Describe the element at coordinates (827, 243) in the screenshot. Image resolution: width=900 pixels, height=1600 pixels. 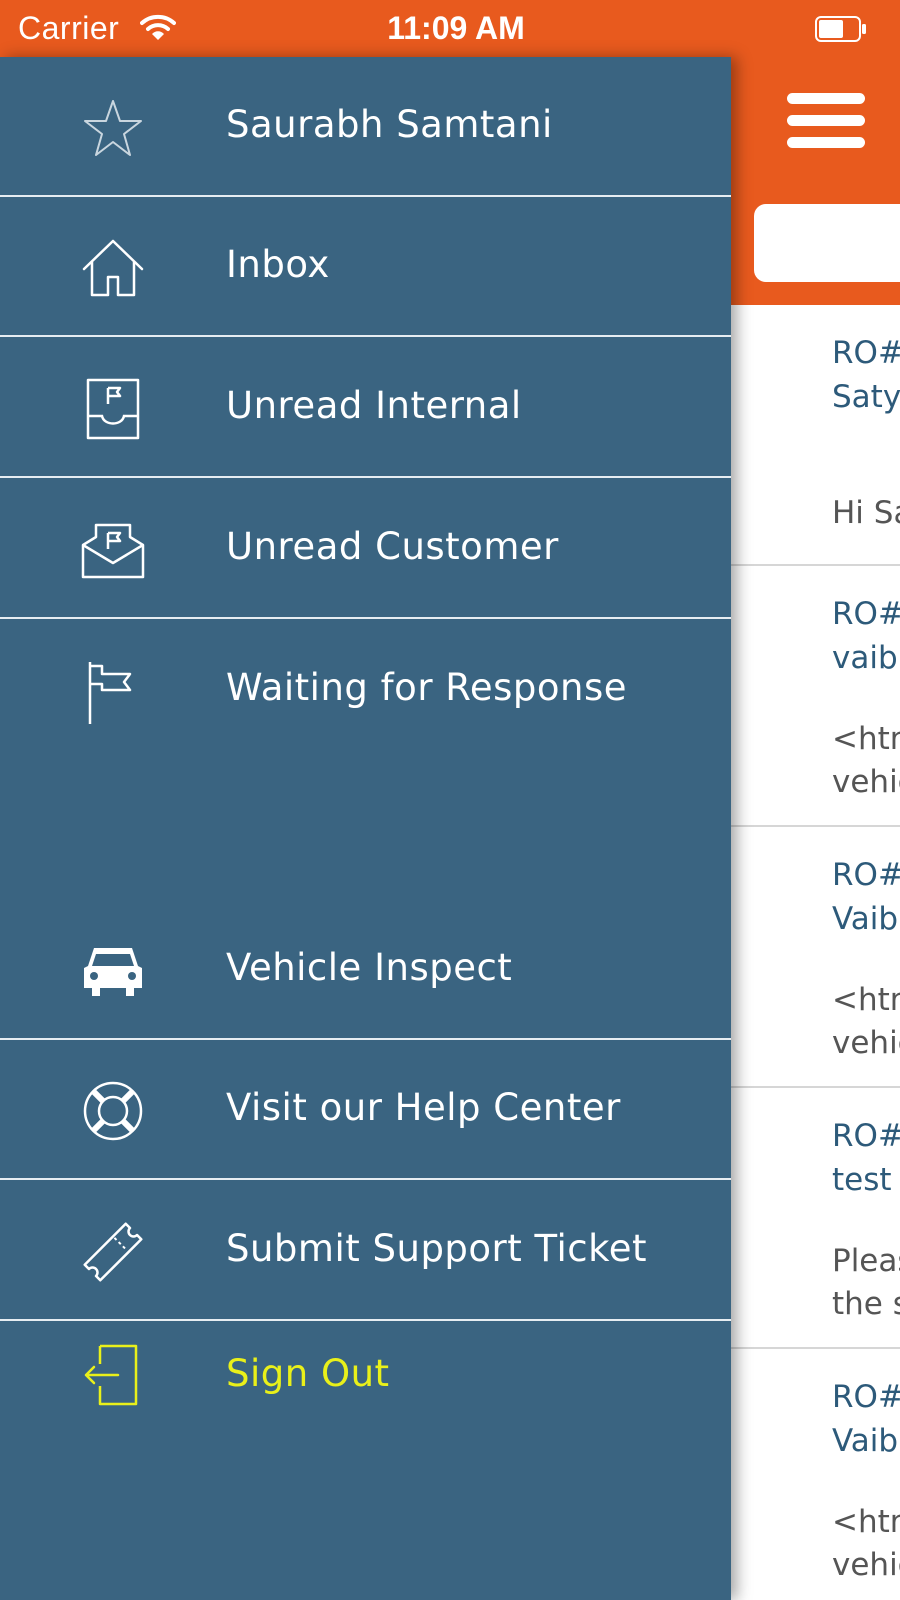
I see `search-input` at that location.